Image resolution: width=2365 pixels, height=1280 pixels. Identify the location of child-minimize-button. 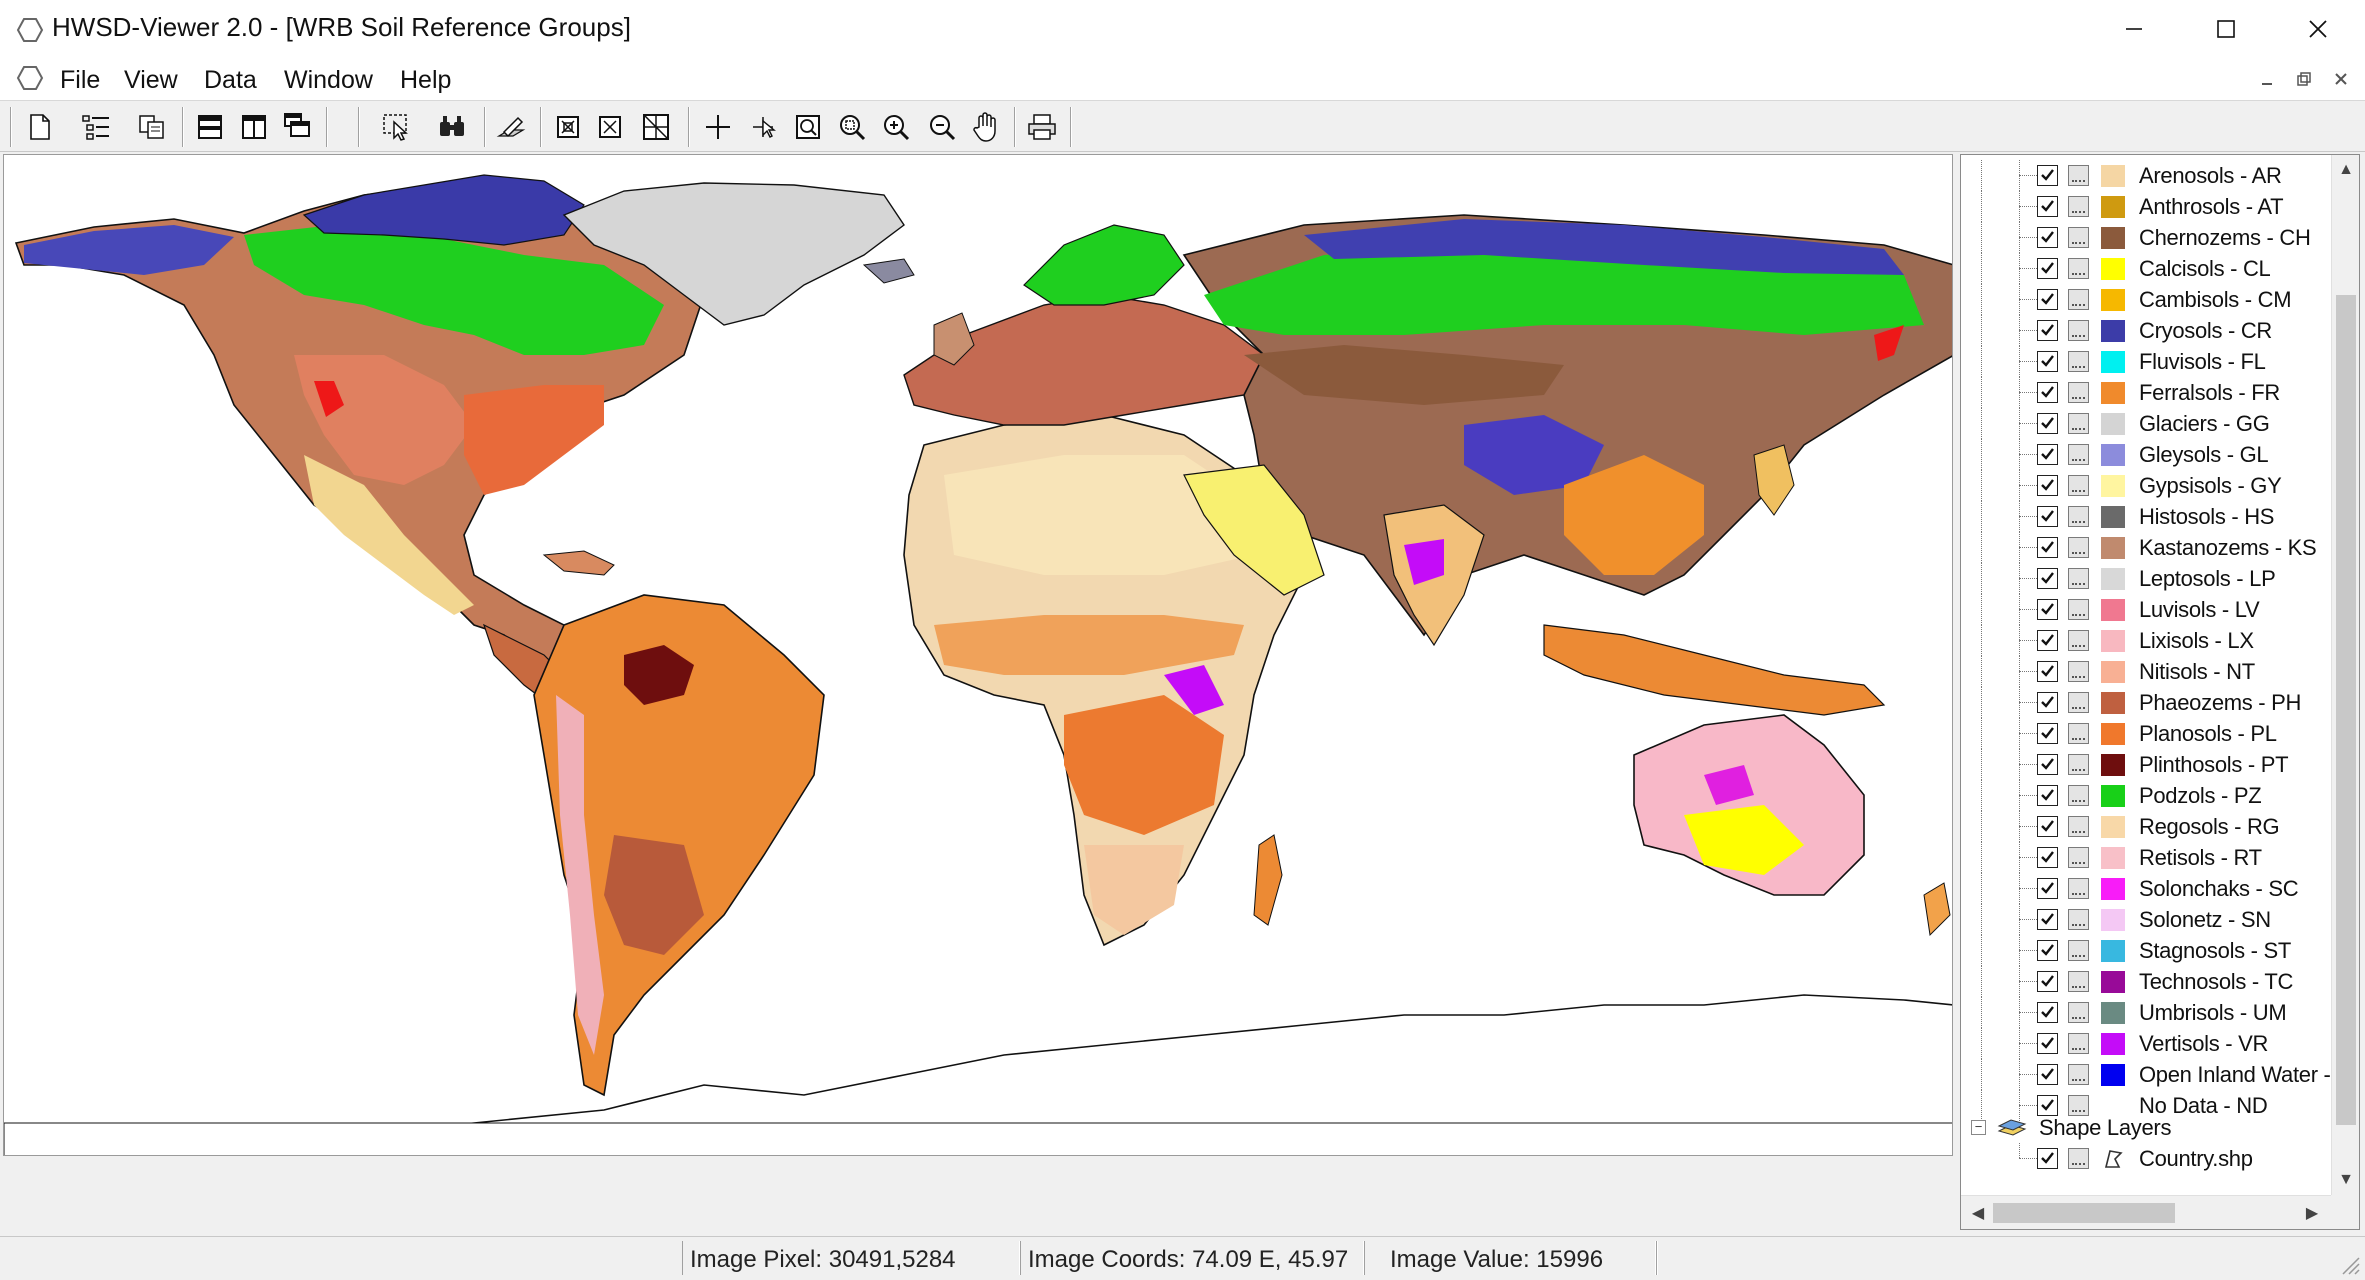
(2267, 79).